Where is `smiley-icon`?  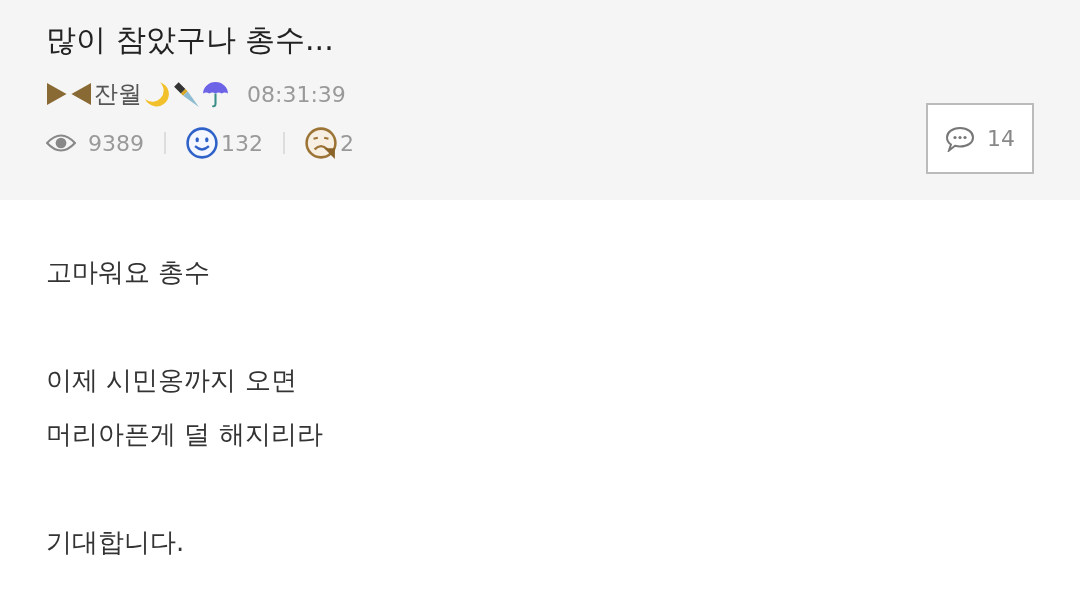
smiley-icon is located at coordinates (202, 143).